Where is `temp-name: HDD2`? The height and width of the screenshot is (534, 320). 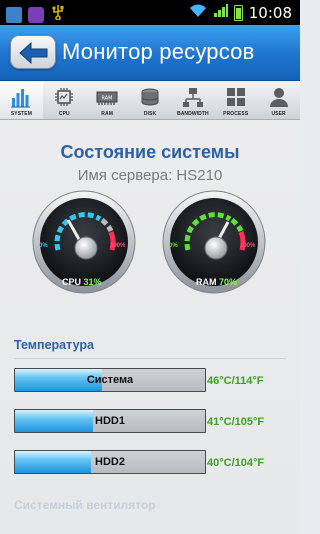 temp-name: HDD2 is located at coordinates (110, 462).